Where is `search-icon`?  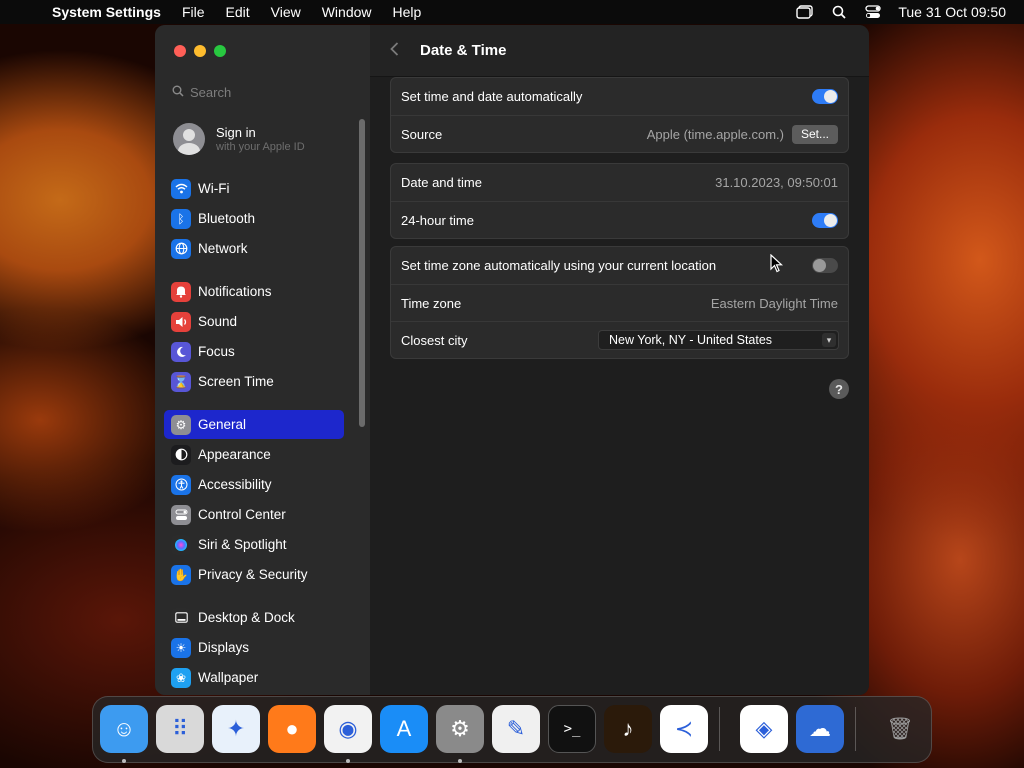
search-icon is located at coordinates (178, 92).